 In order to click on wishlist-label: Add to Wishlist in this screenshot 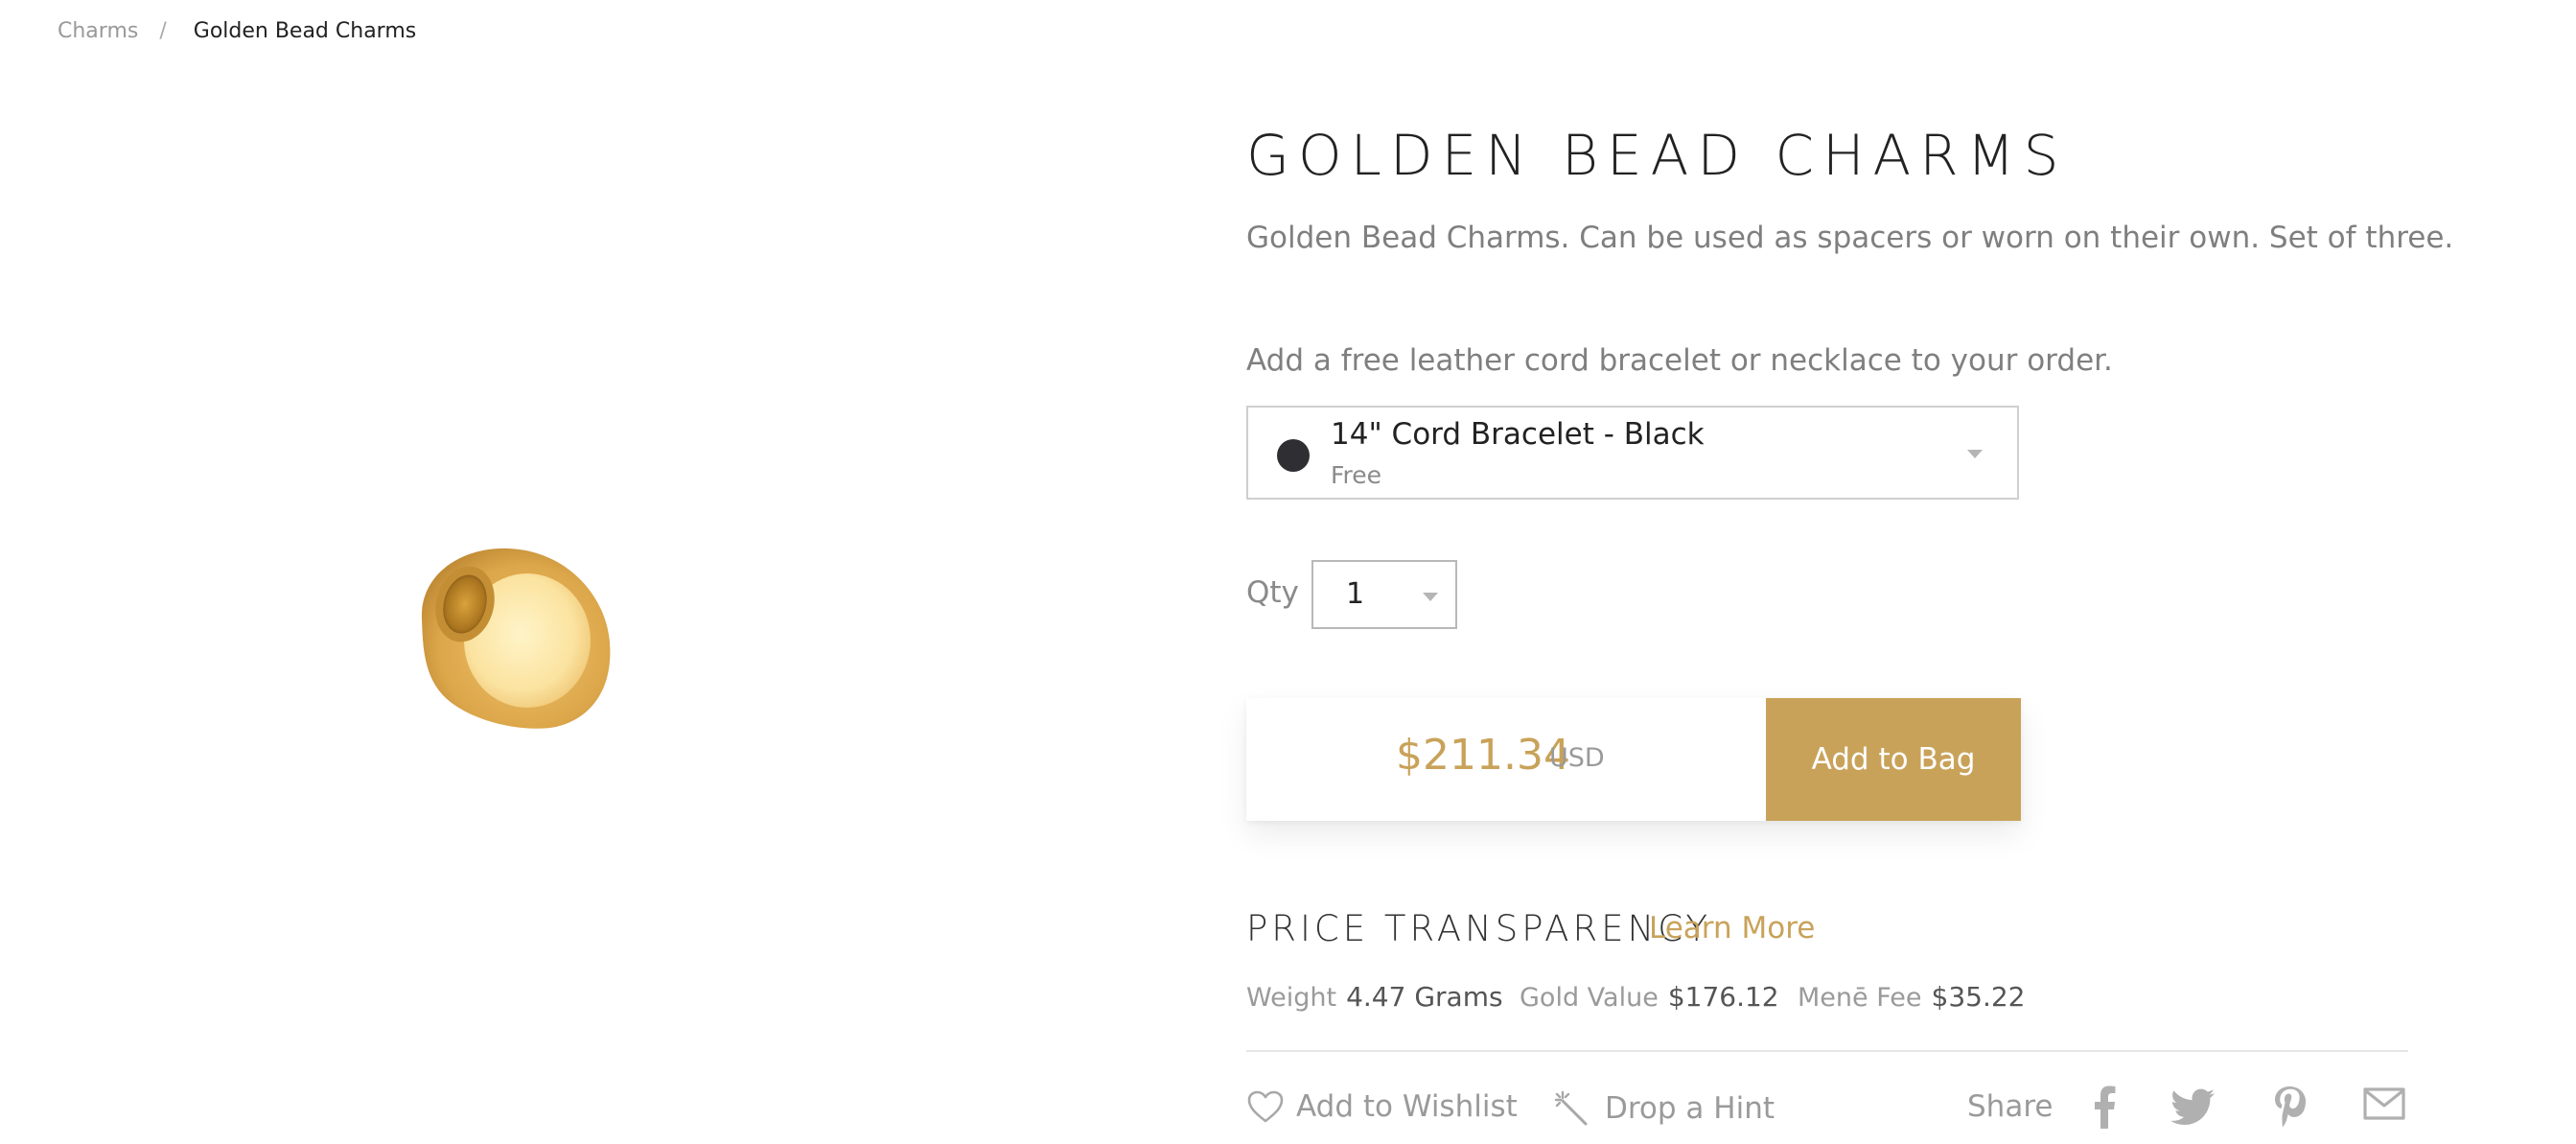, I will do `click(1407, 1106)`.